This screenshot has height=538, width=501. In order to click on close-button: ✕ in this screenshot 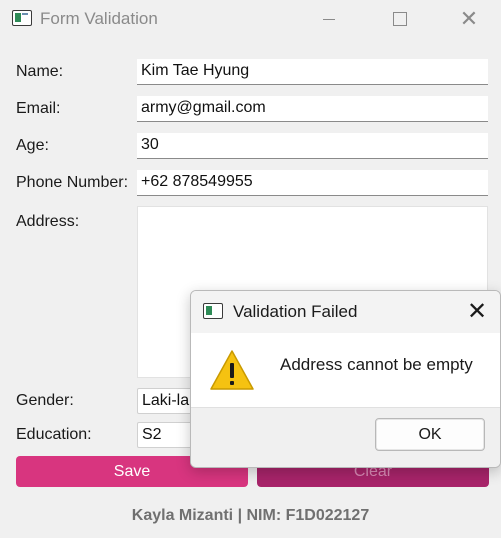, I will do `click(469, 19)`.